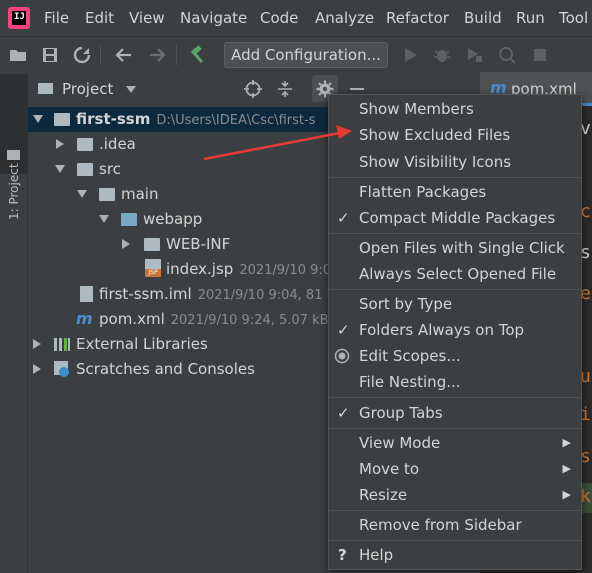 The image size is (592, 573). What do you see at coordinates (153, 268) in the screenshot?
I see `jsp-file-icon: JSP` at bounding box center [153, 268].